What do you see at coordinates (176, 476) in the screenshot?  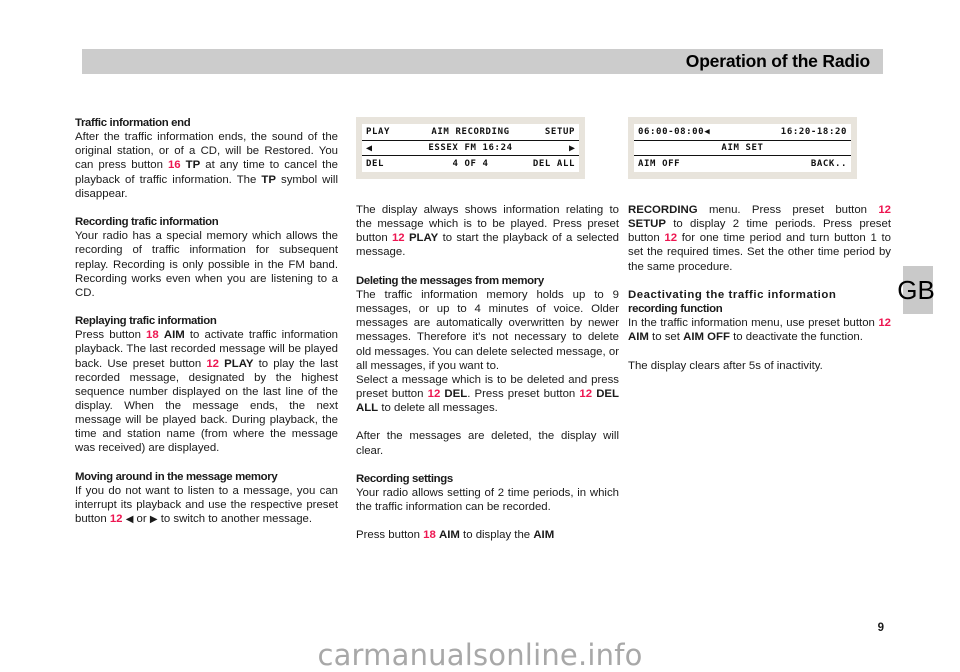 I see `heading-moving-around-message-memory: Moving around in the message memory` at bounding box center [176, 476].